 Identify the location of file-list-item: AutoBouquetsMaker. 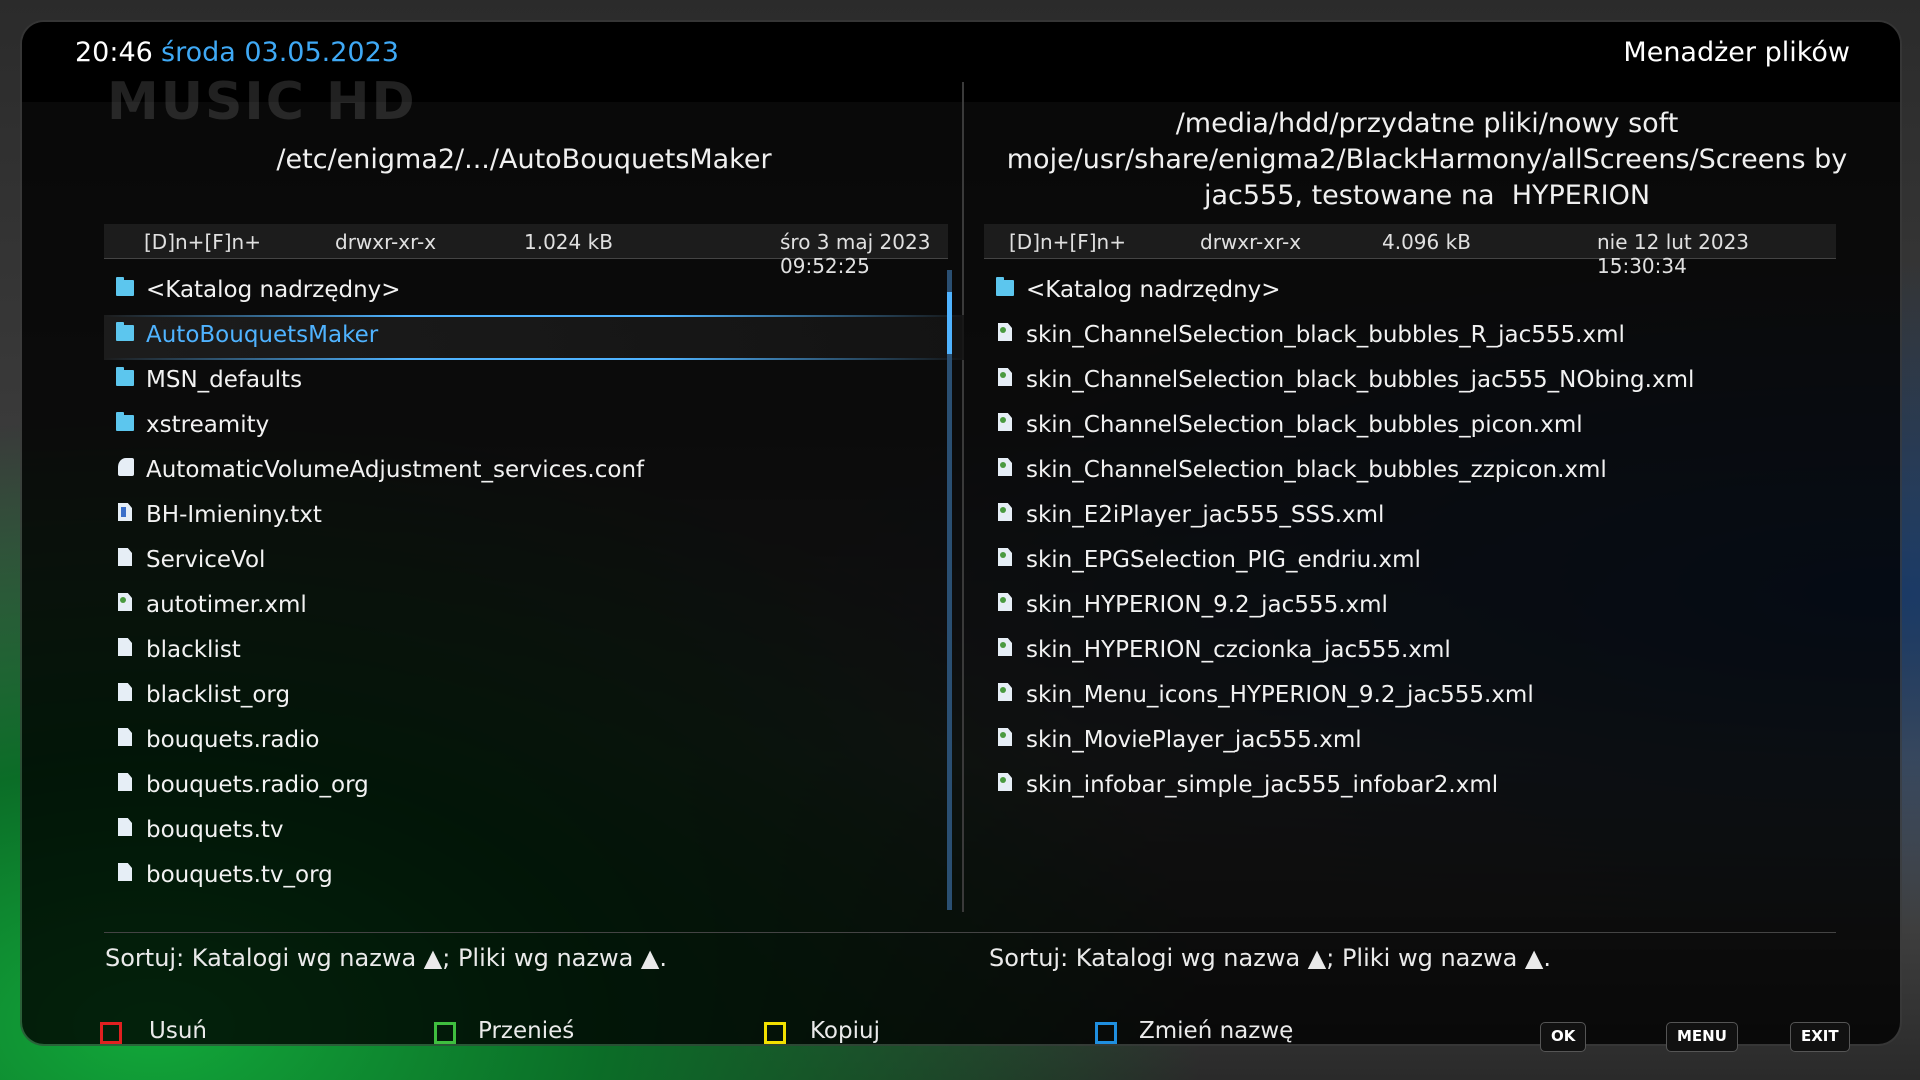
(534, 337).